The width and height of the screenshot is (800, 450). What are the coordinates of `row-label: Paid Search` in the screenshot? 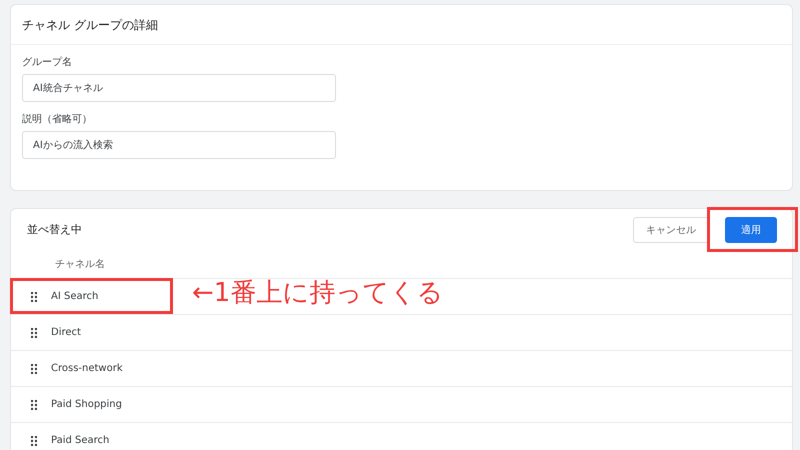 It's located at (80, 441).